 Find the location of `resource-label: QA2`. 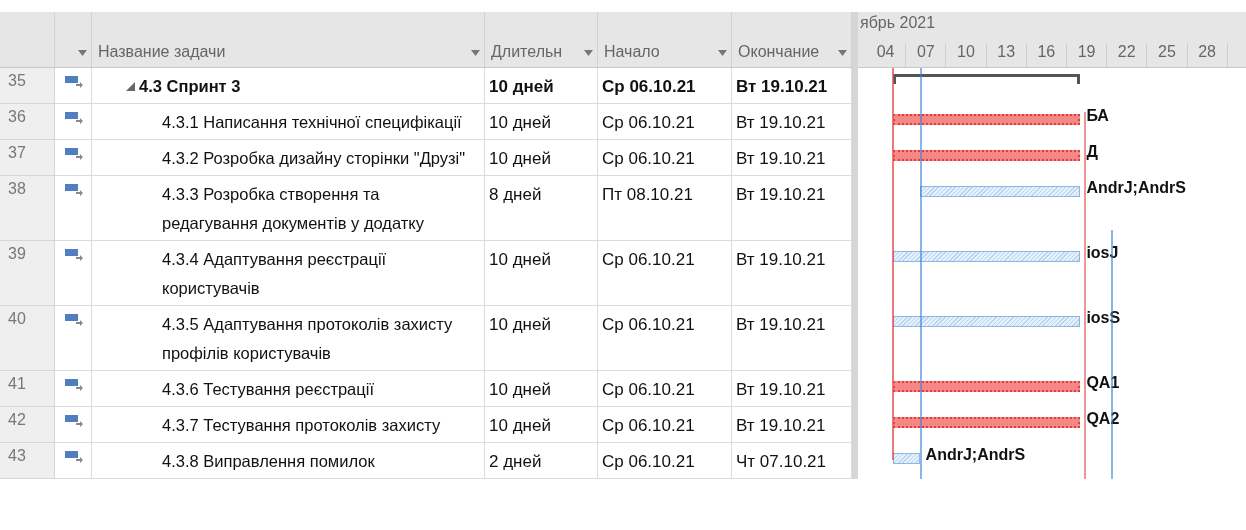

resource-label: QA2 is located at coordinates (1103, 419).